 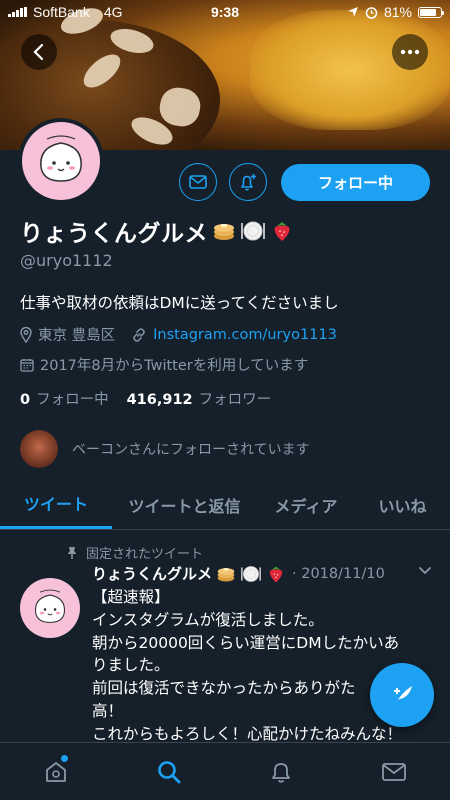 I want to click on bell-plus-icon, so click(x=248, y=182).